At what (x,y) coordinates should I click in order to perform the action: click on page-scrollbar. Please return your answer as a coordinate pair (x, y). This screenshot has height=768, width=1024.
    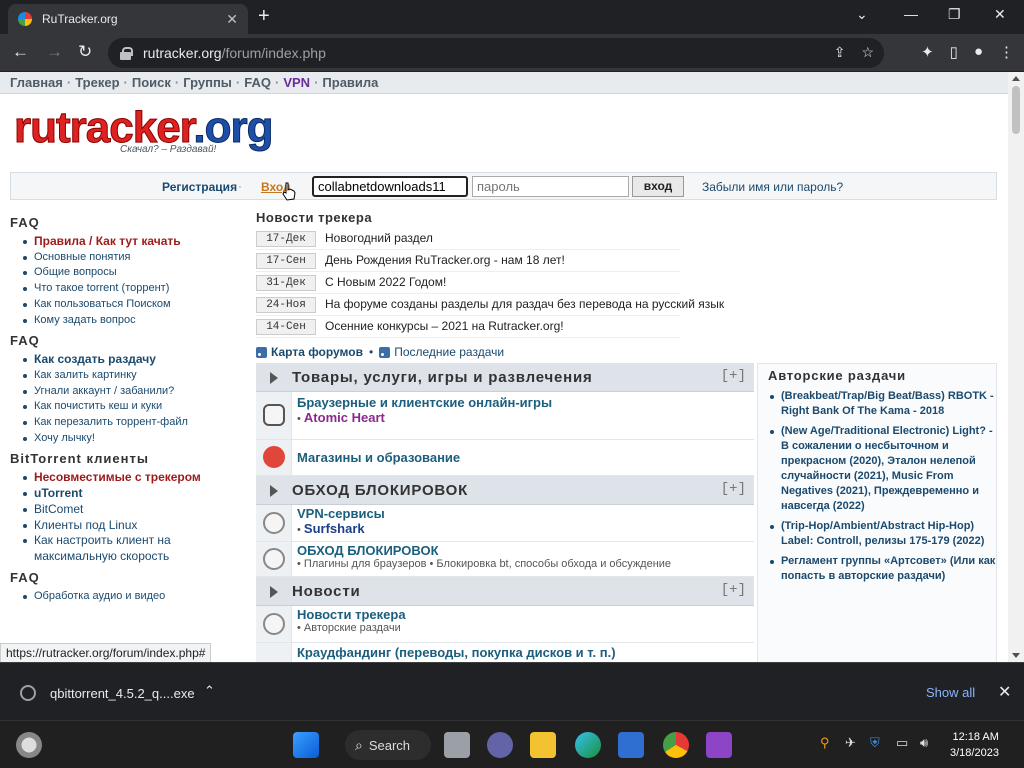
    Looking at the image, I should click on (1016, 367).